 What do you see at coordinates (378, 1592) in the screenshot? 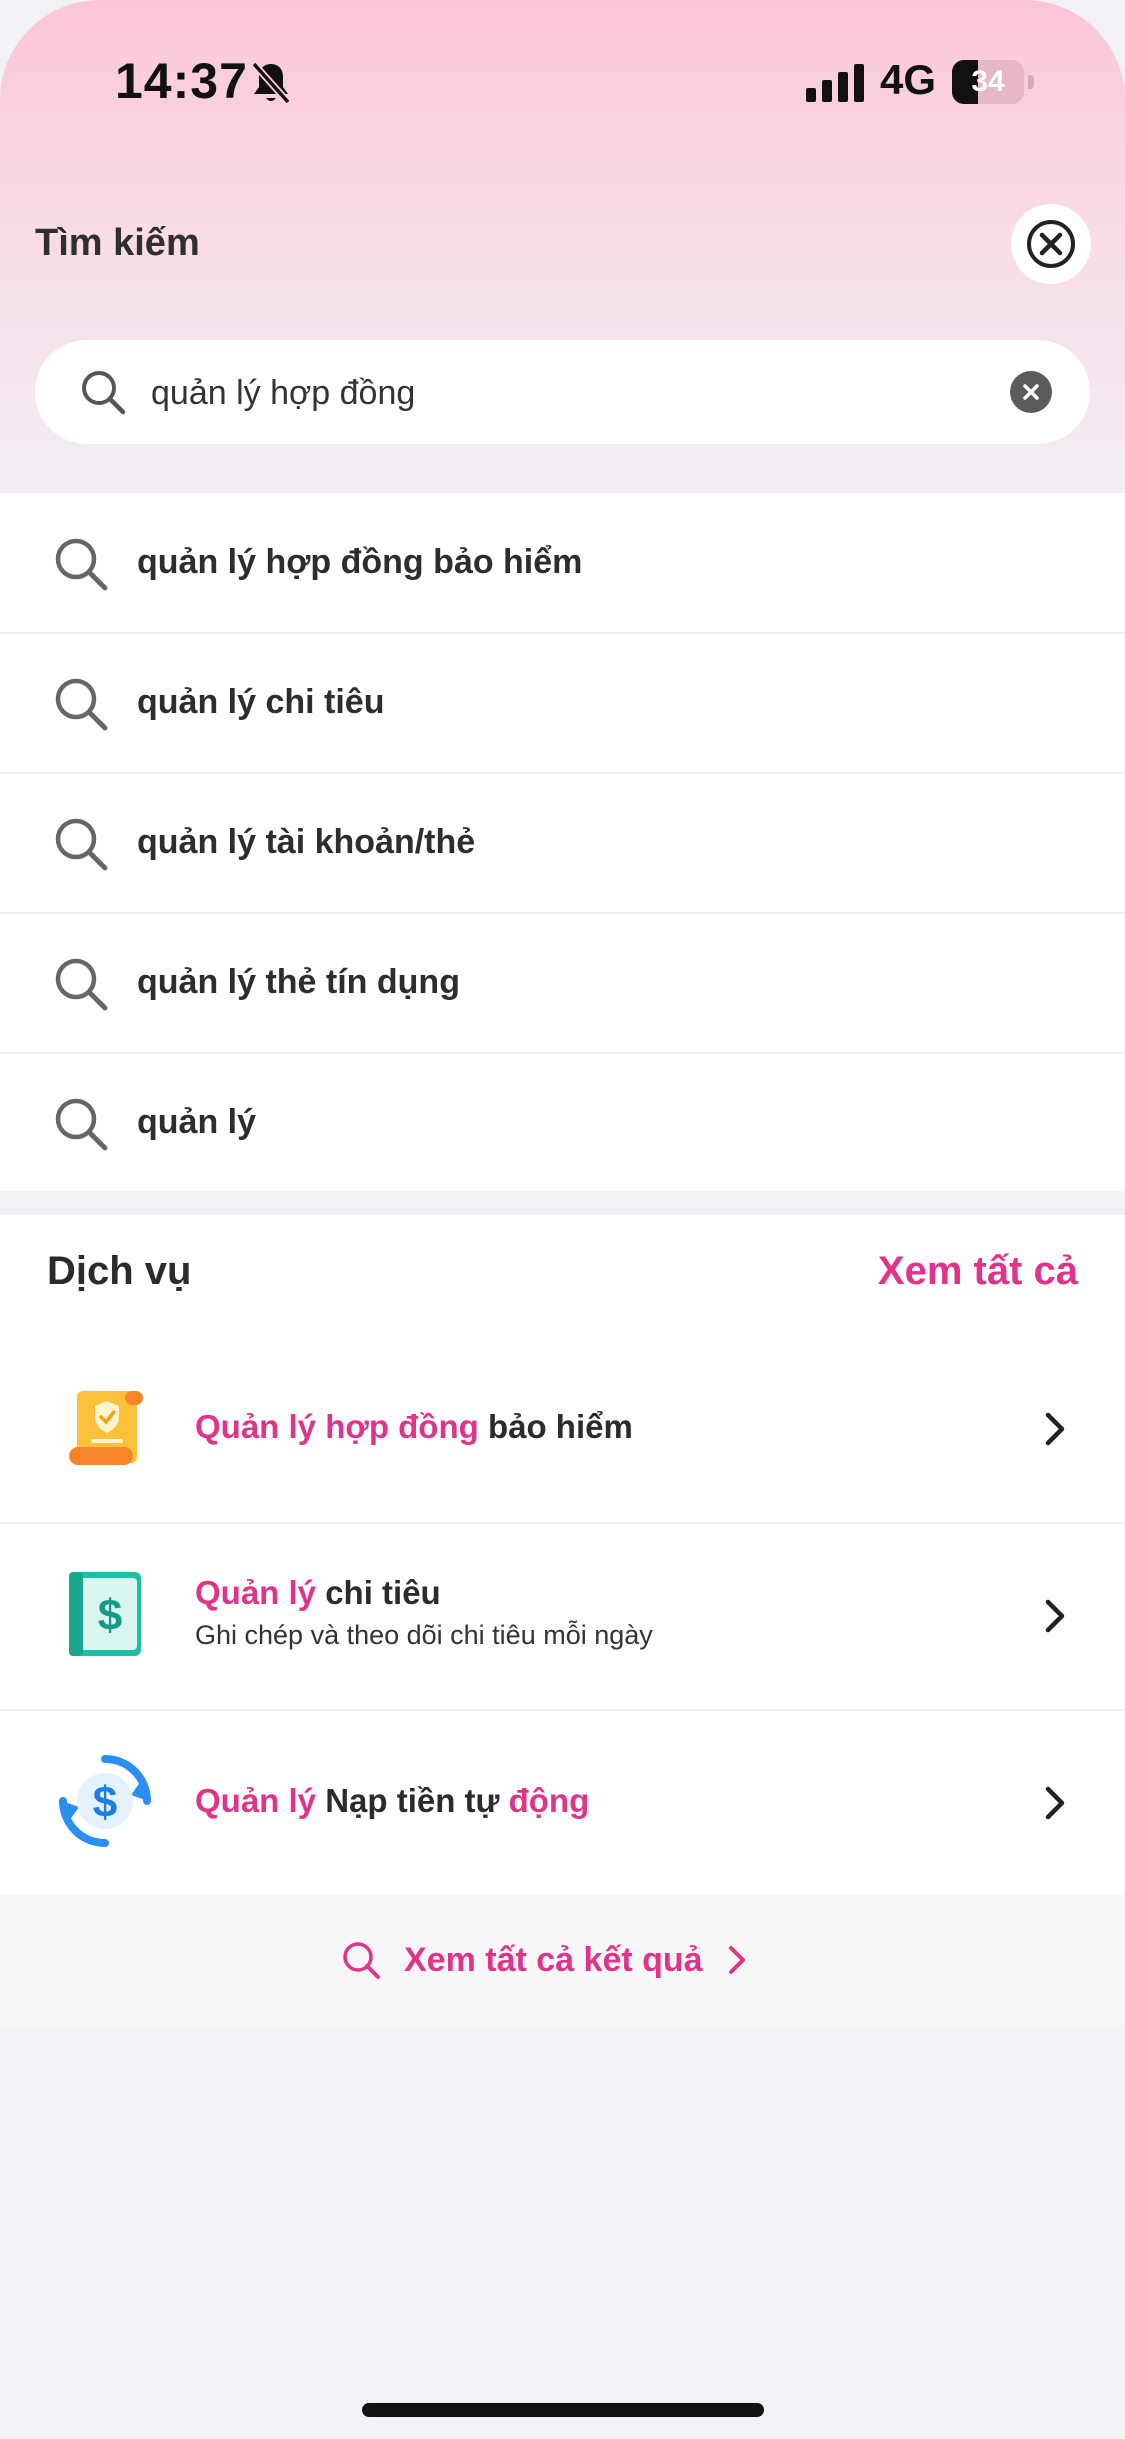
I see `service-title-rest: chi tiêu` at bounding box center [378, 1592].